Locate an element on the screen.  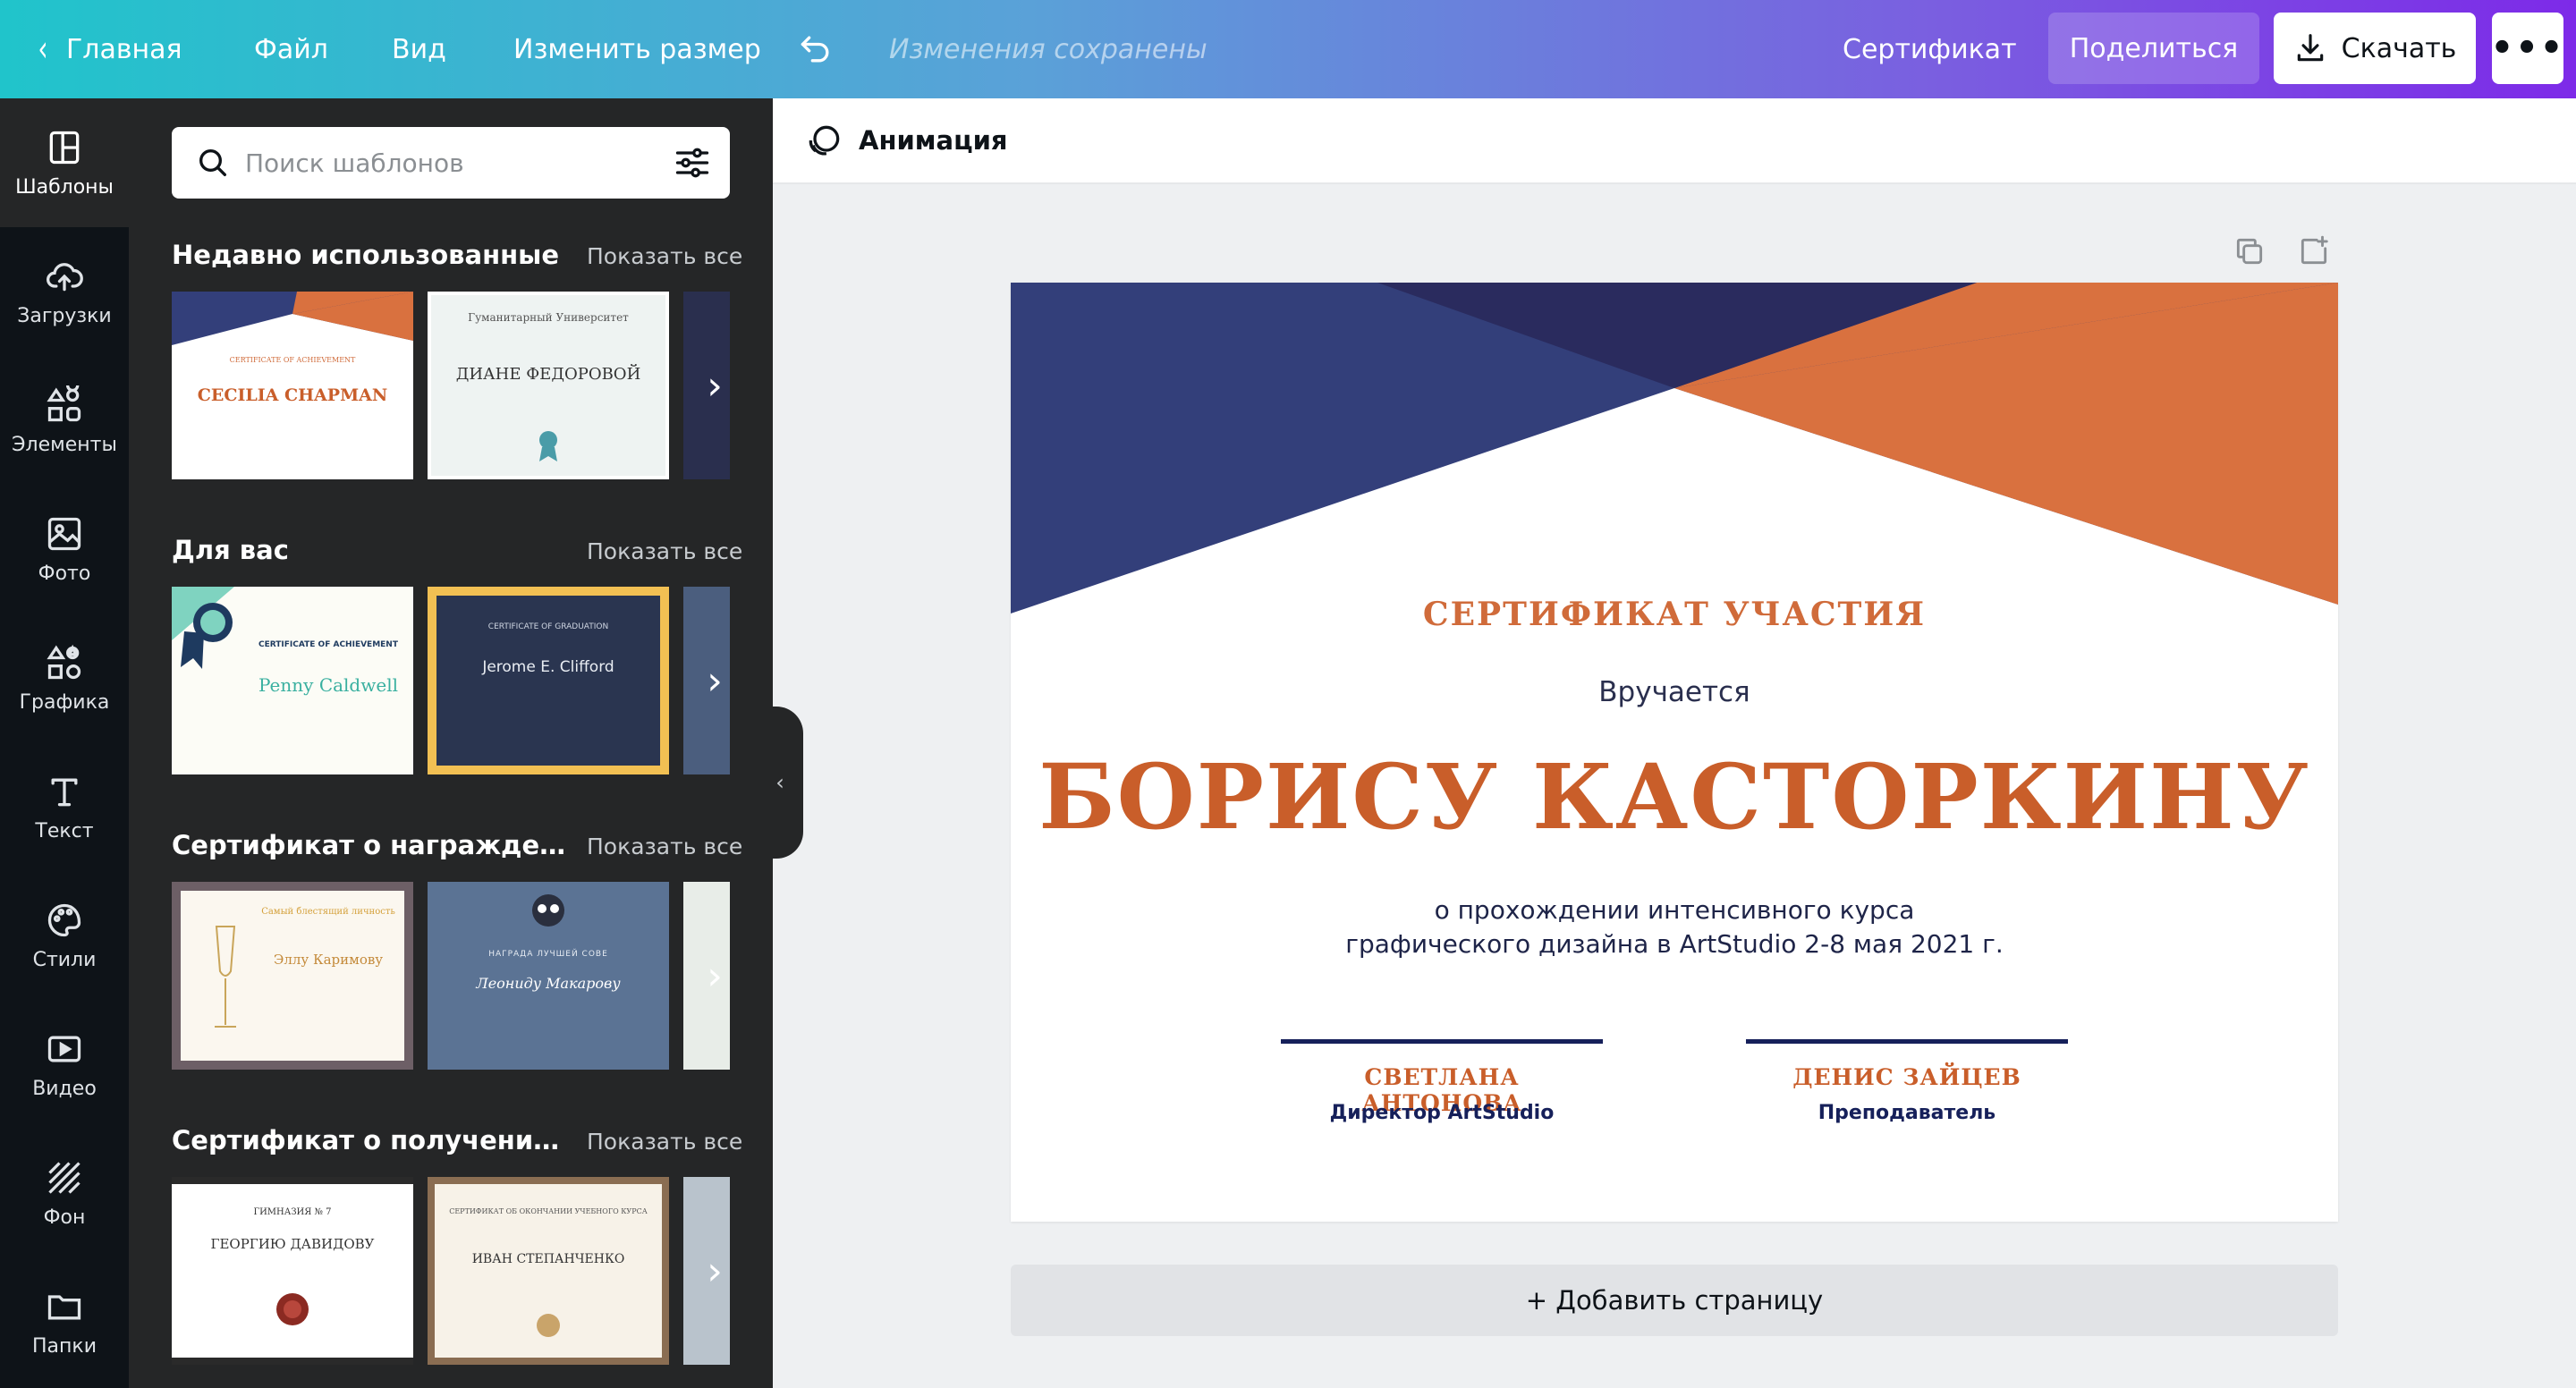
pattern-icon is located at coordinates (64, 1178).